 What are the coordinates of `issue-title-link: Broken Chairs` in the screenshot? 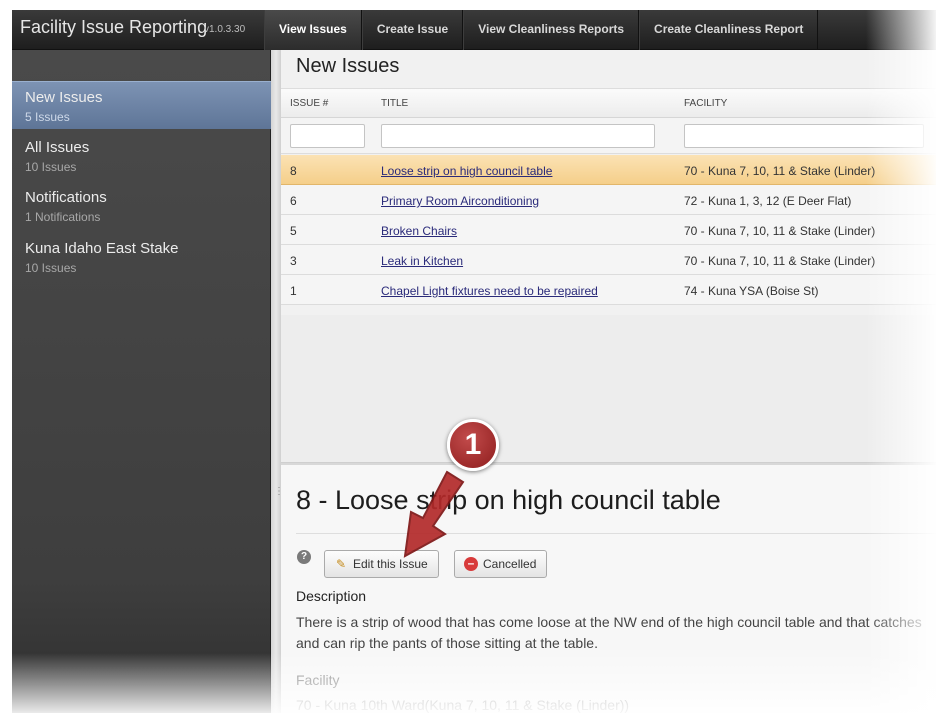 It's located at (419, 231).